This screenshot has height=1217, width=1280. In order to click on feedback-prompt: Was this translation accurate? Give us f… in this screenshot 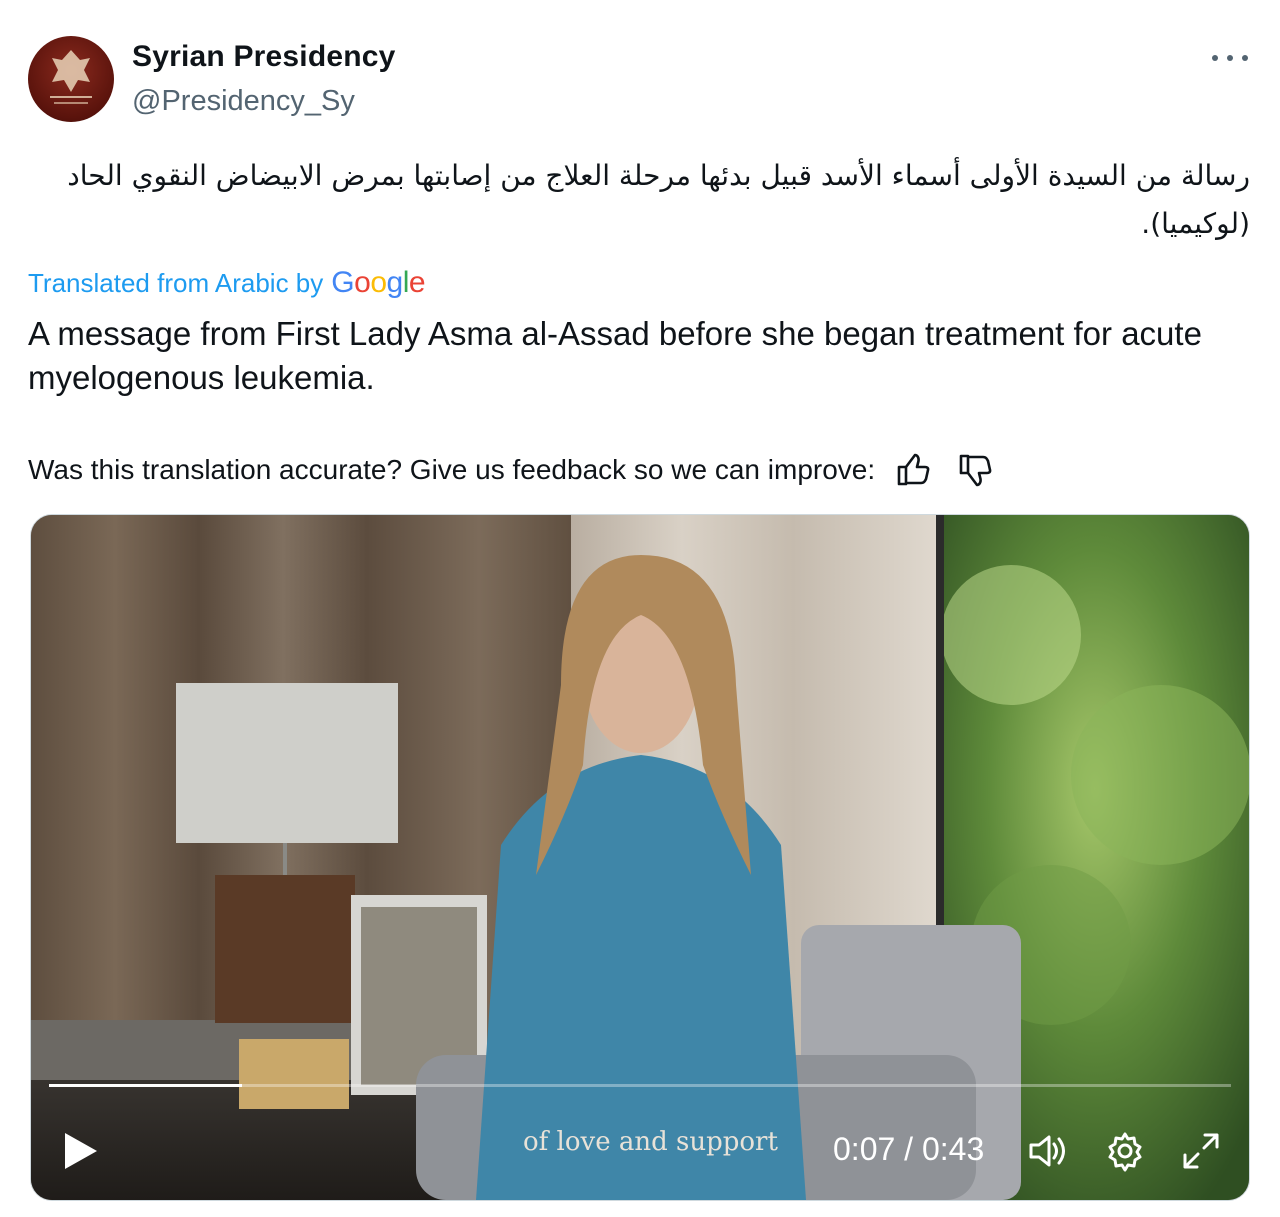, I will do `click(452, 469)`.